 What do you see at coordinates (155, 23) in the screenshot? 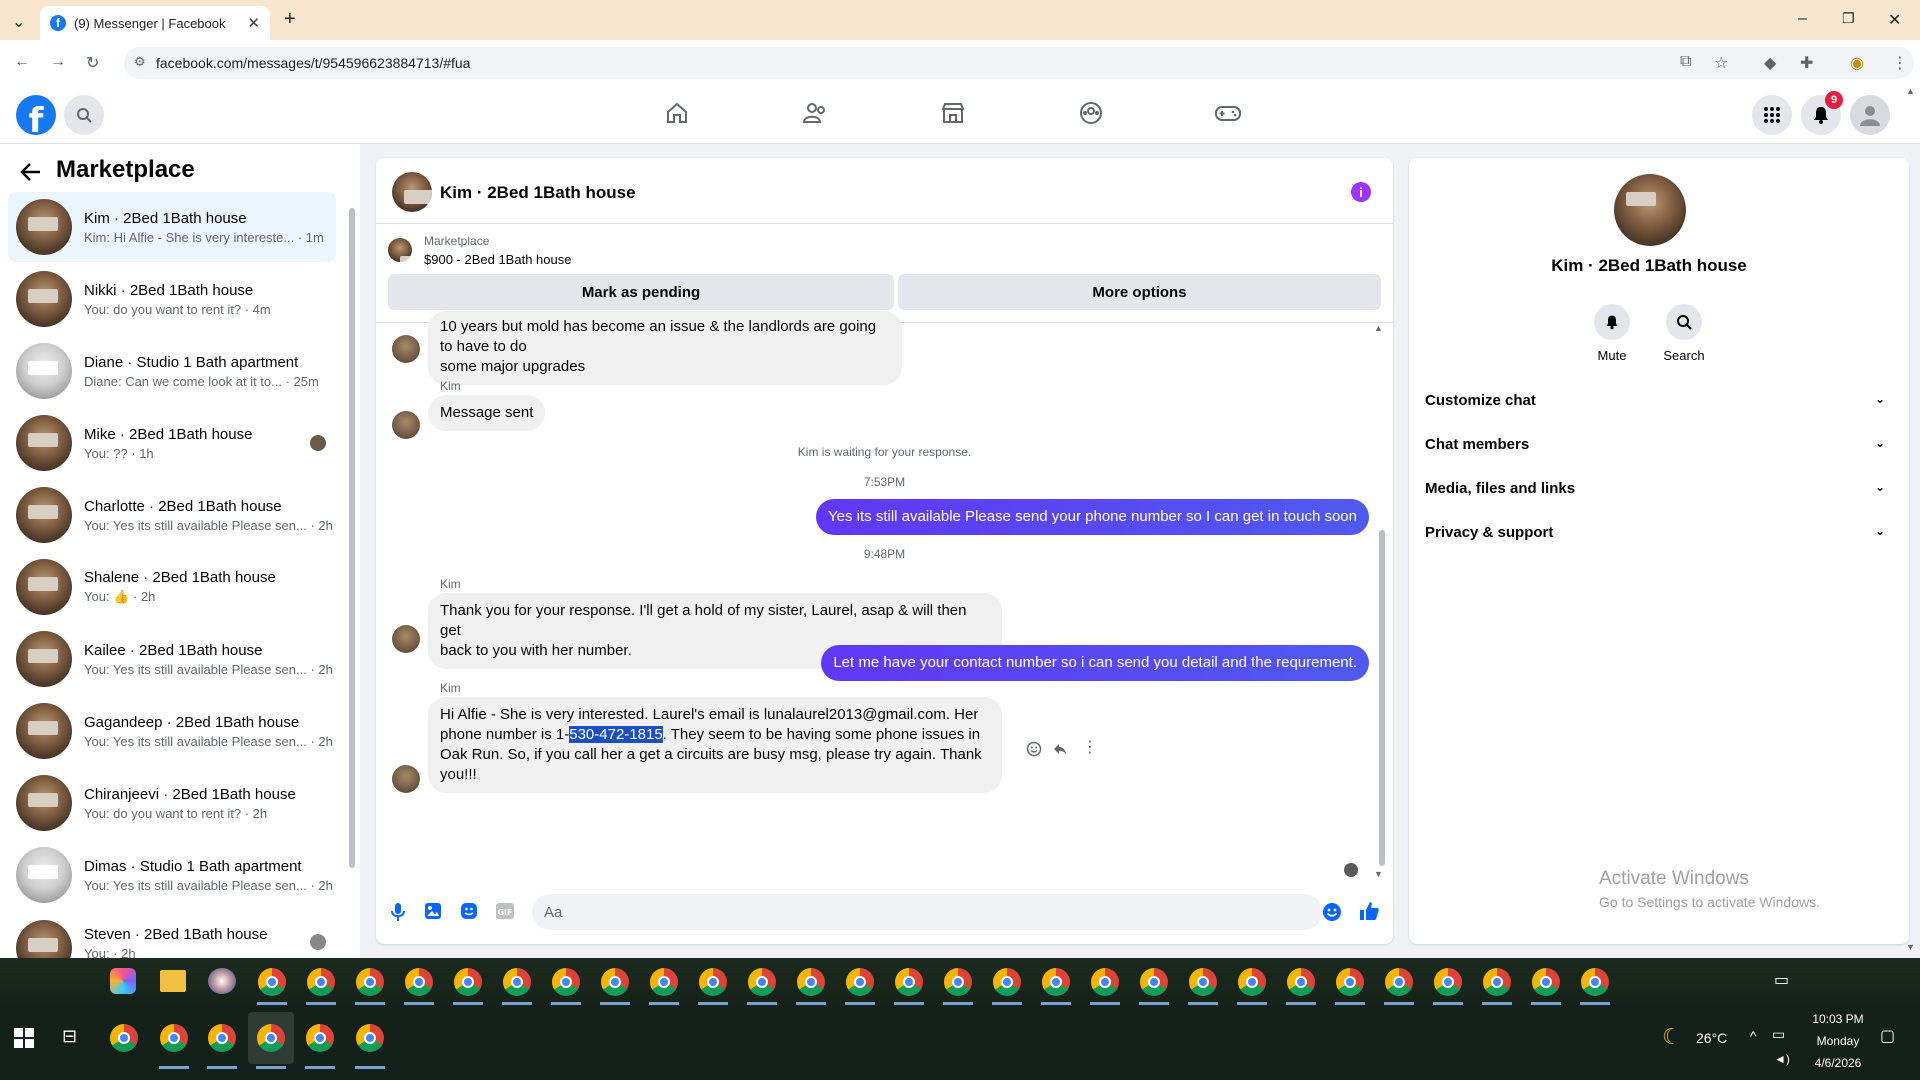
I see `browser-tab: f (9) Messenger | Facebook ✕` at bounding box center [155, 23].